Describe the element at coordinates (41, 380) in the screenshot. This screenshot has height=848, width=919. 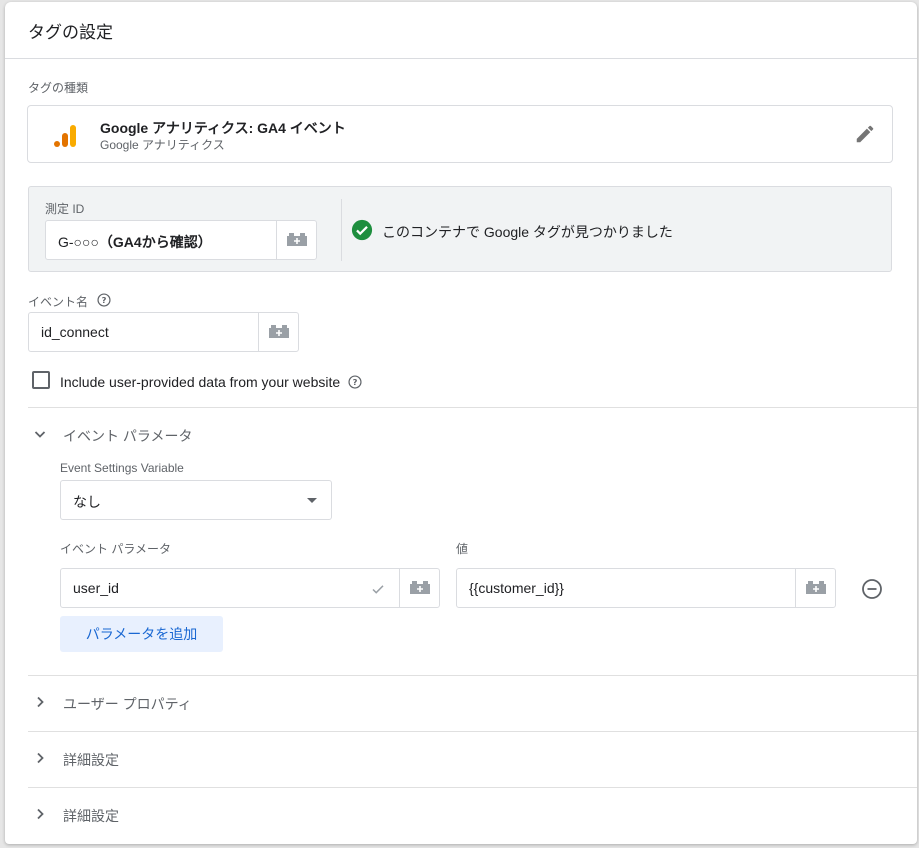
I see `user-data-checkbox` at that location.